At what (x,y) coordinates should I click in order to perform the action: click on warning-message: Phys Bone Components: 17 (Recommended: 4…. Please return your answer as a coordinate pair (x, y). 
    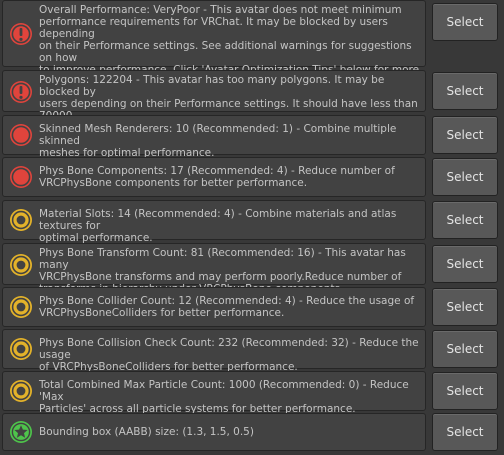
    Looking at the image, I should click on (217, 177).